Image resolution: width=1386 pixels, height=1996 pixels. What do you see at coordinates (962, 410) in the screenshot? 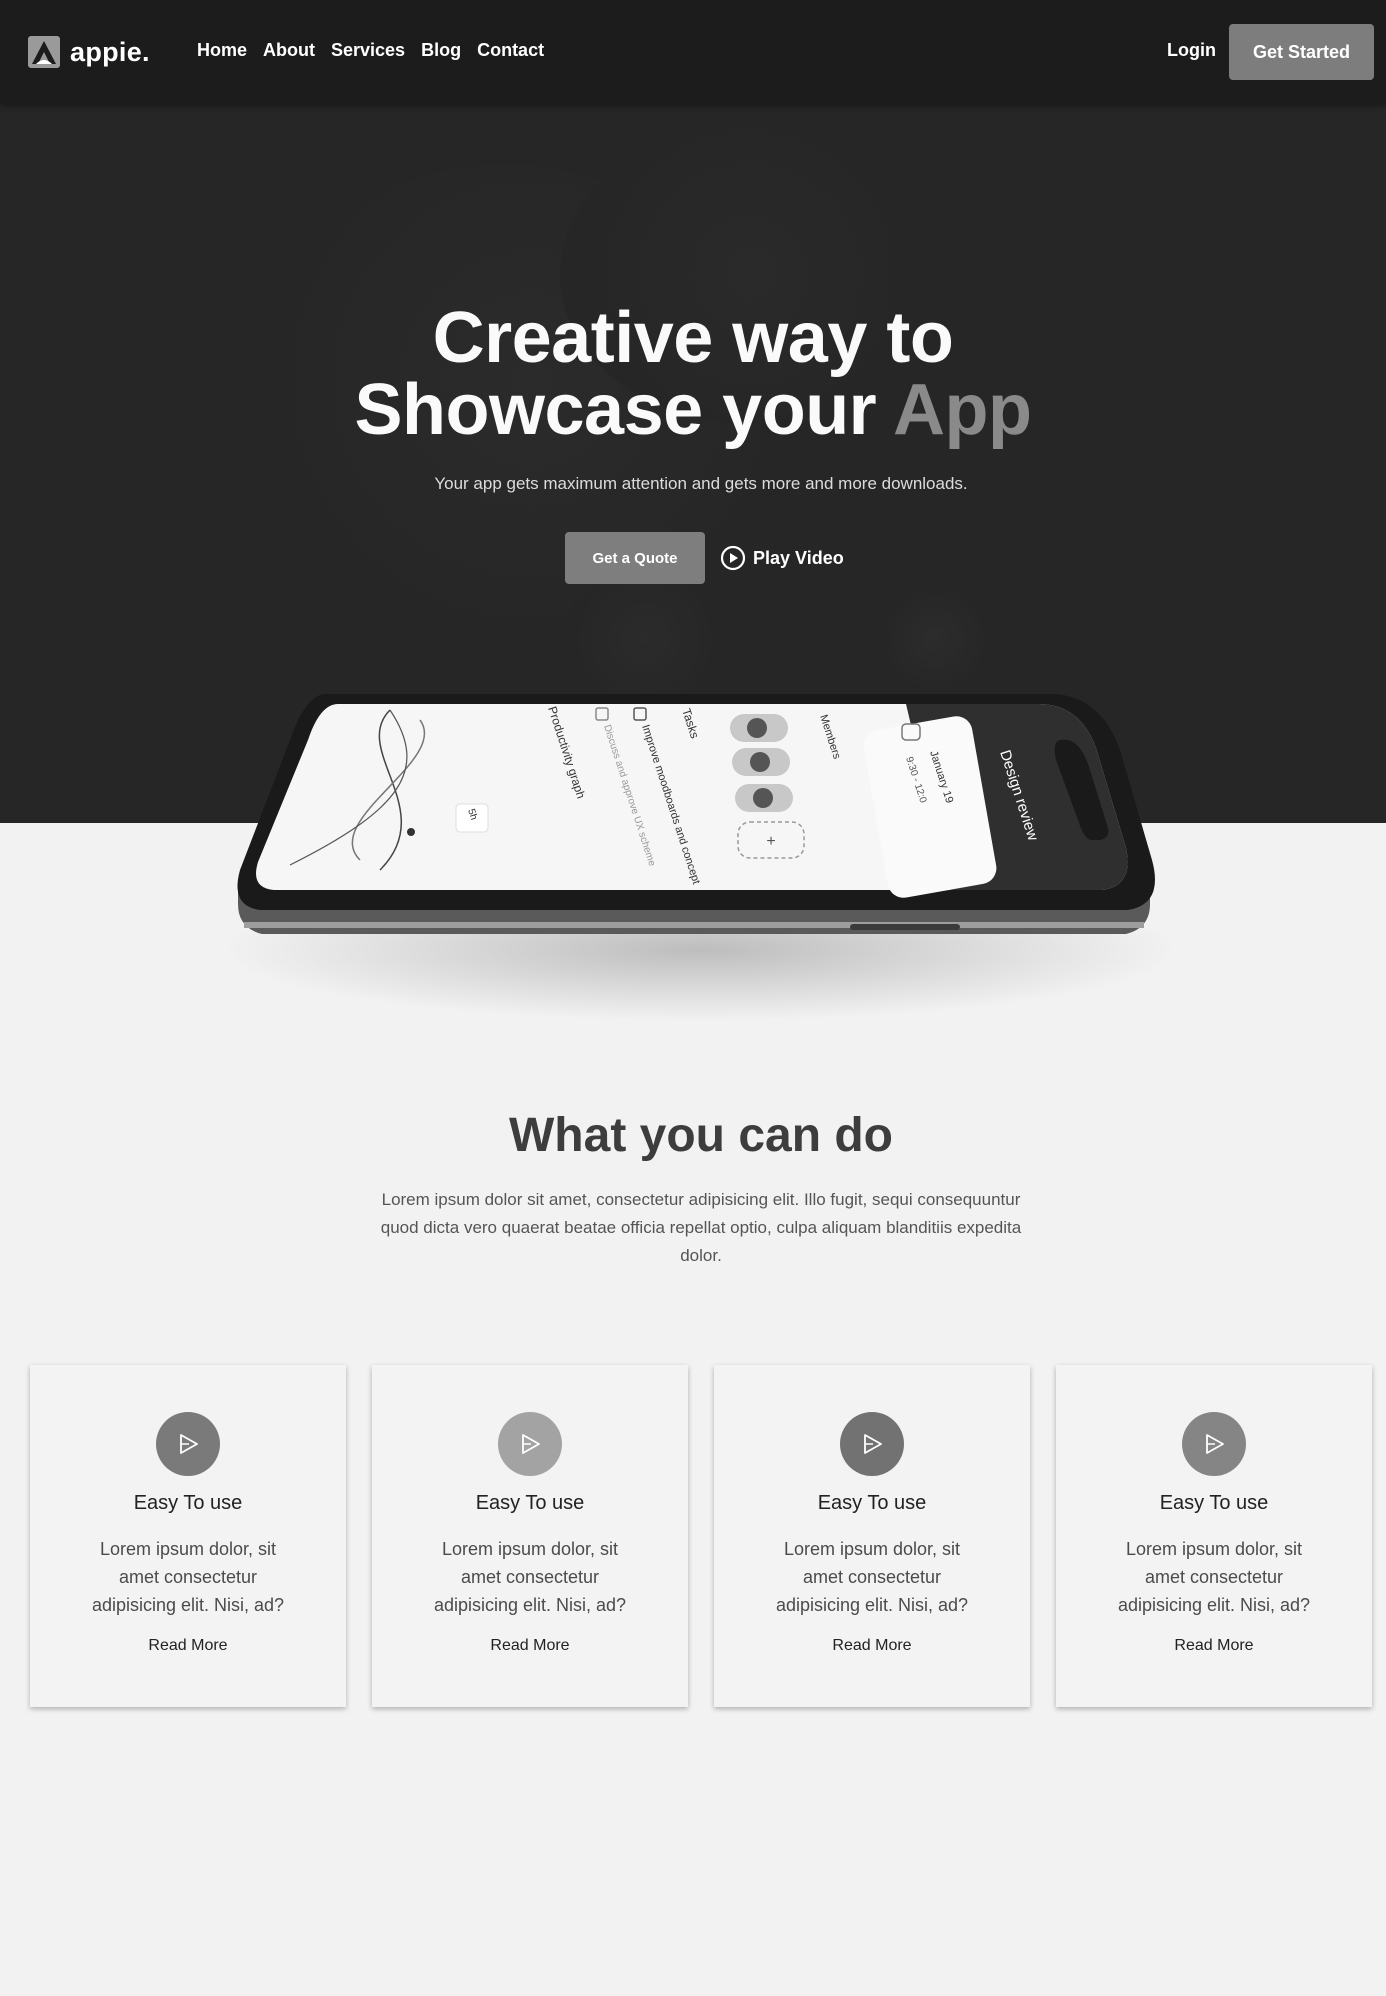
I see `hero-title-accent: App` at bounding box center [962, 410].